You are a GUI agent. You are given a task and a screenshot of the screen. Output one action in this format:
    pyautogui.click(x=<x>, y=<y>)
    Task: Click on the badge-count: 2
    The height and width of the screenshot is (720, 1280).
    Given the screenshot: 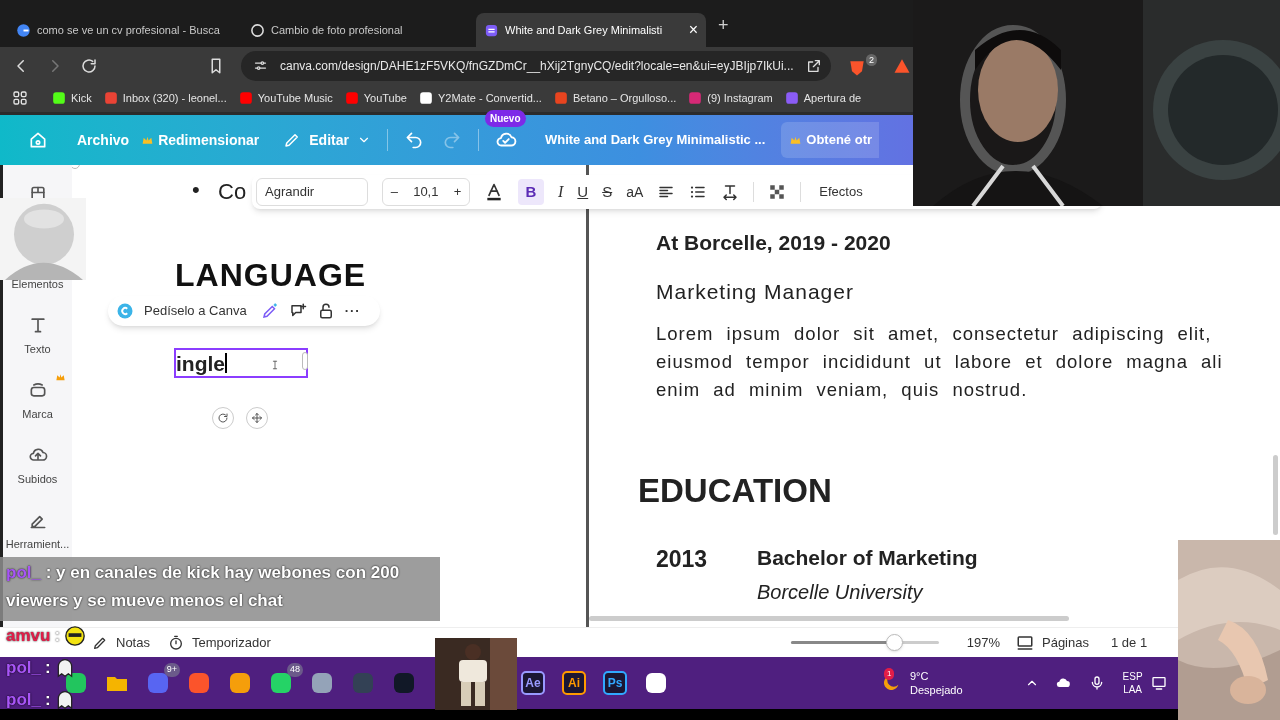 What is the action you would take?
    pyautogui.click(x=871, y=59)
    